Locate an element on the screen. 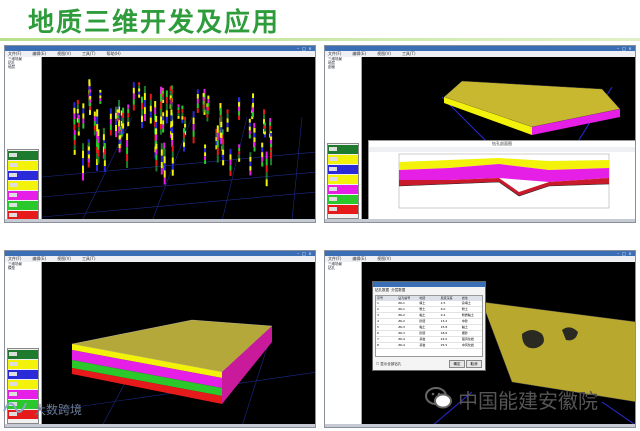  wechat-icon is located at coordinates (438, 398).